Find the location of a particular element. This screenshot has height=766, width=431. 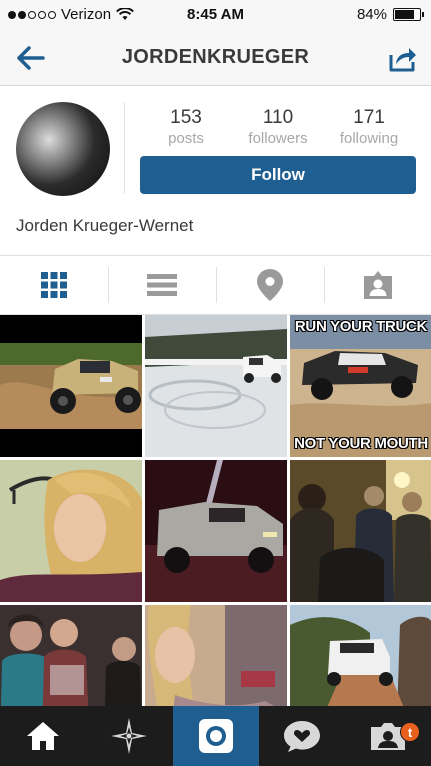

status-bar: Verizon 8:45 AM 84% is located at coordinates (215, 15).